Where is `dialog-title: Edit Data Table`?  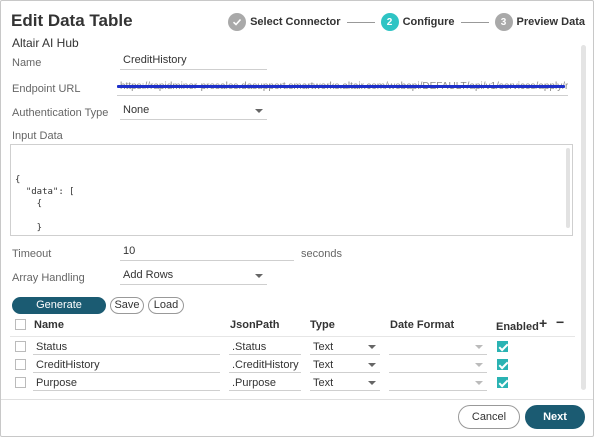
dialog-title: Edit Data Table is located at coordinates (72, 20).